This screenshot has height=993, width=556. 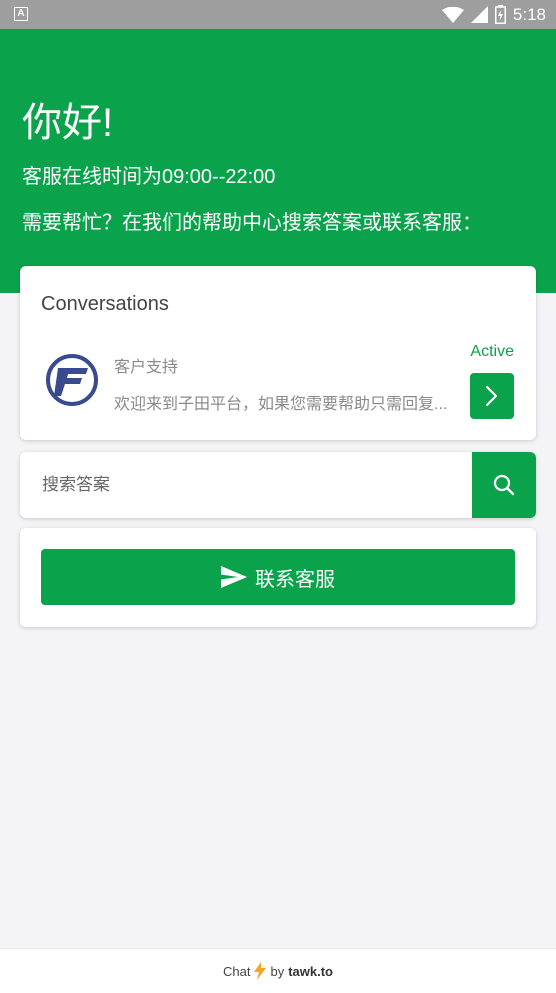 I want to click on search-icon, so click(x=504, y=485).